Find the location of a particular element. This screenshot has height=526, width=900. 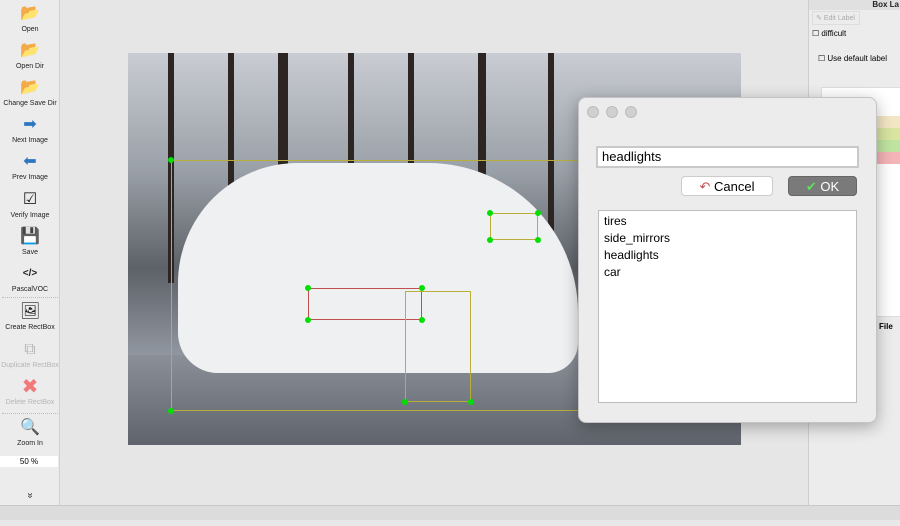

edit-label-button: ✎ Edit Label is located at coordinates (836, 18).